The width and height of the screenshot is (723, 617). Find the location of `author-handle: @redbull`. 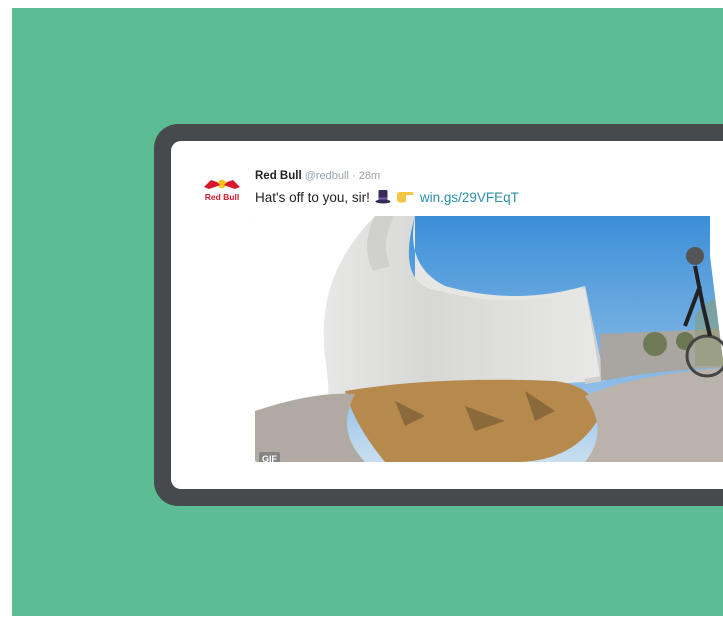

author-handle: @redbull is located at coordinates (327, 176).